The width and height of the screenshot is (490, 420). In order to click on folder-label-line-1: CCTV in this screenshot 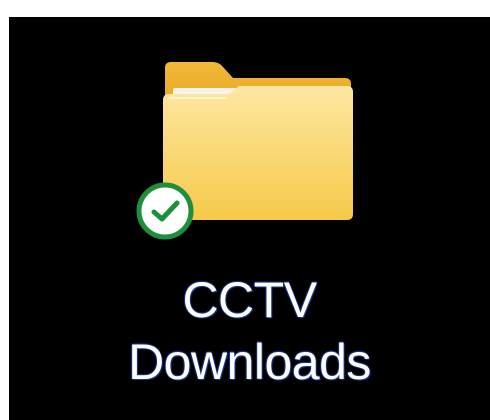, I will do `click(249, 300)`.